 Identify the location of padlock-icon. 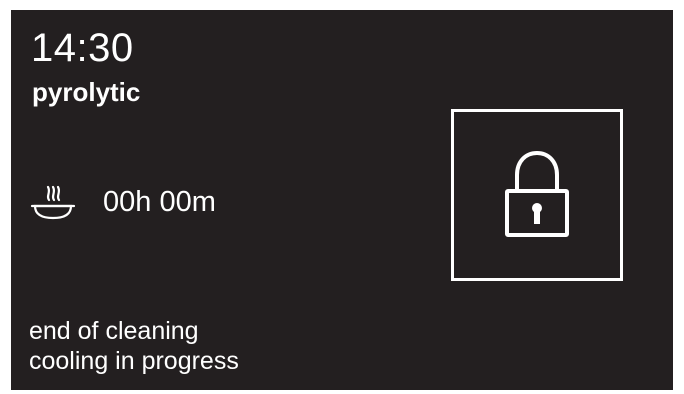
(537, 193).